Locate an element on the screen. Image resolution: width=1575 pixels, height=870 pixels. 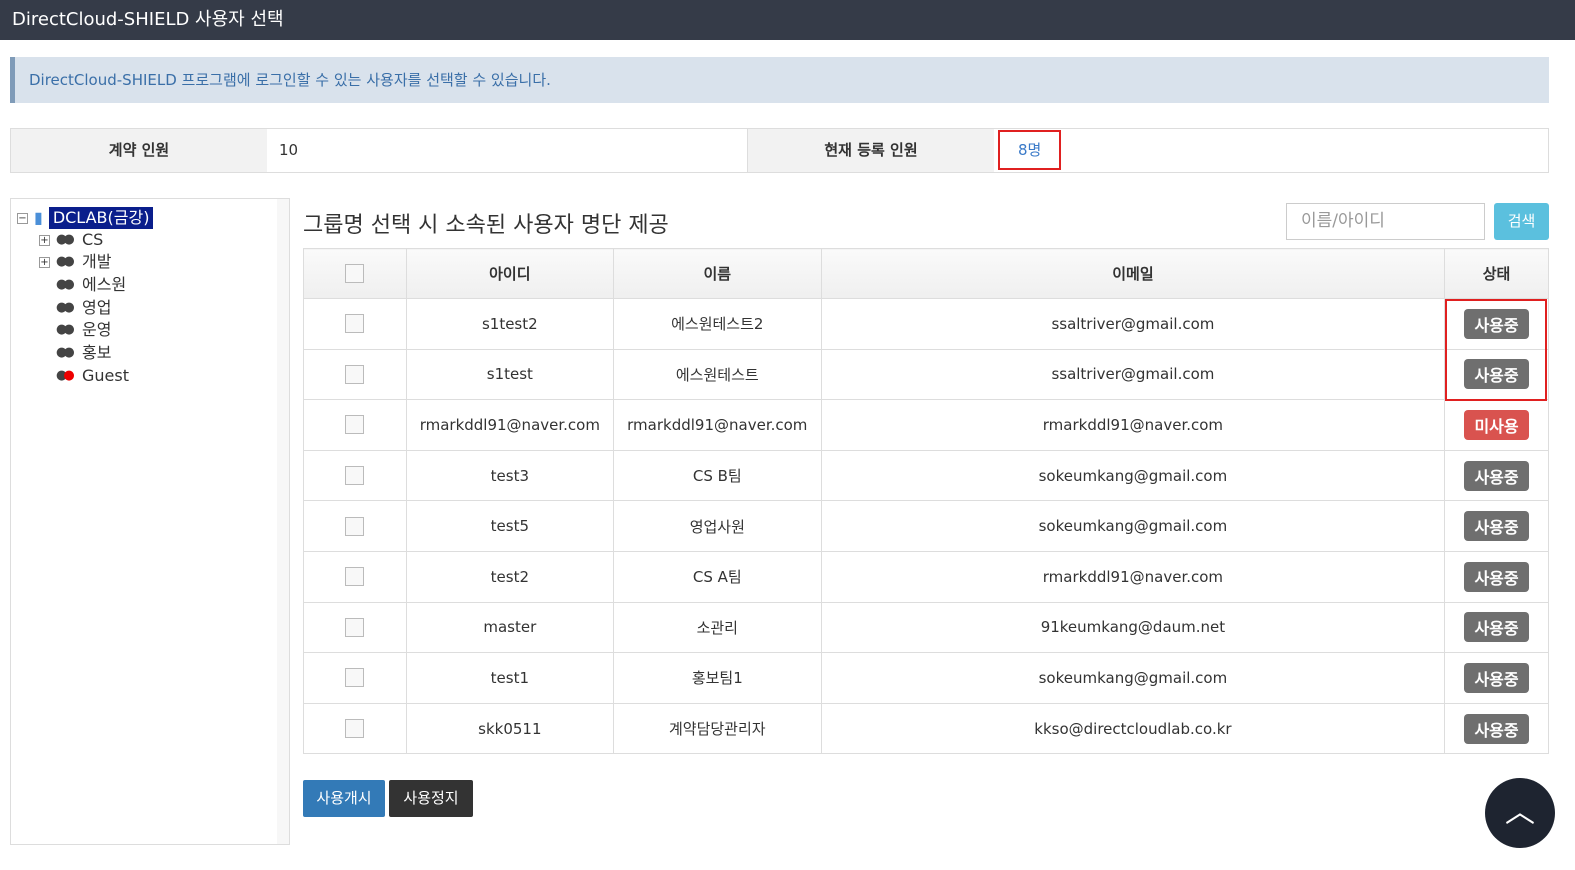
cell-name: CS B팀 is located at coordinates (717, 475).